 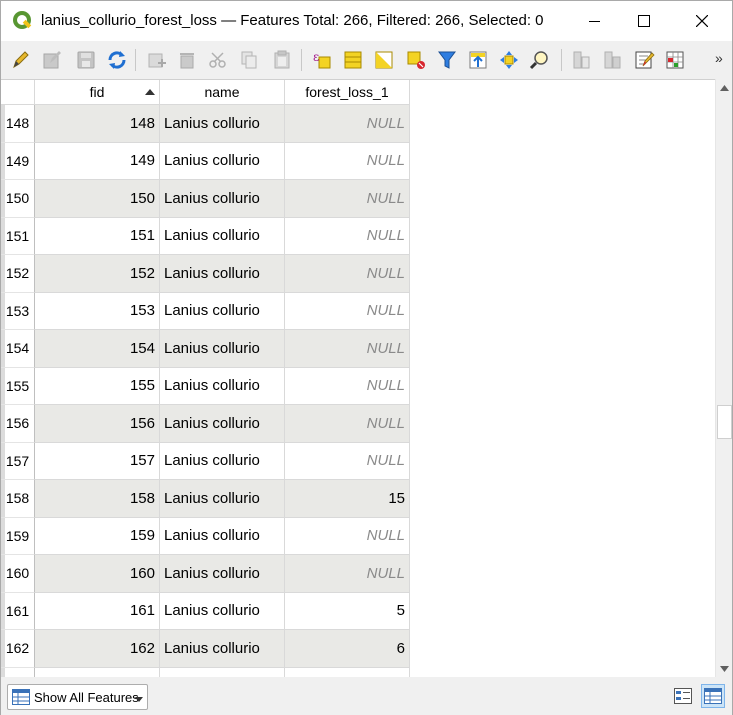 I want to click on deselect-all-icon, so click(x=416, y=60).